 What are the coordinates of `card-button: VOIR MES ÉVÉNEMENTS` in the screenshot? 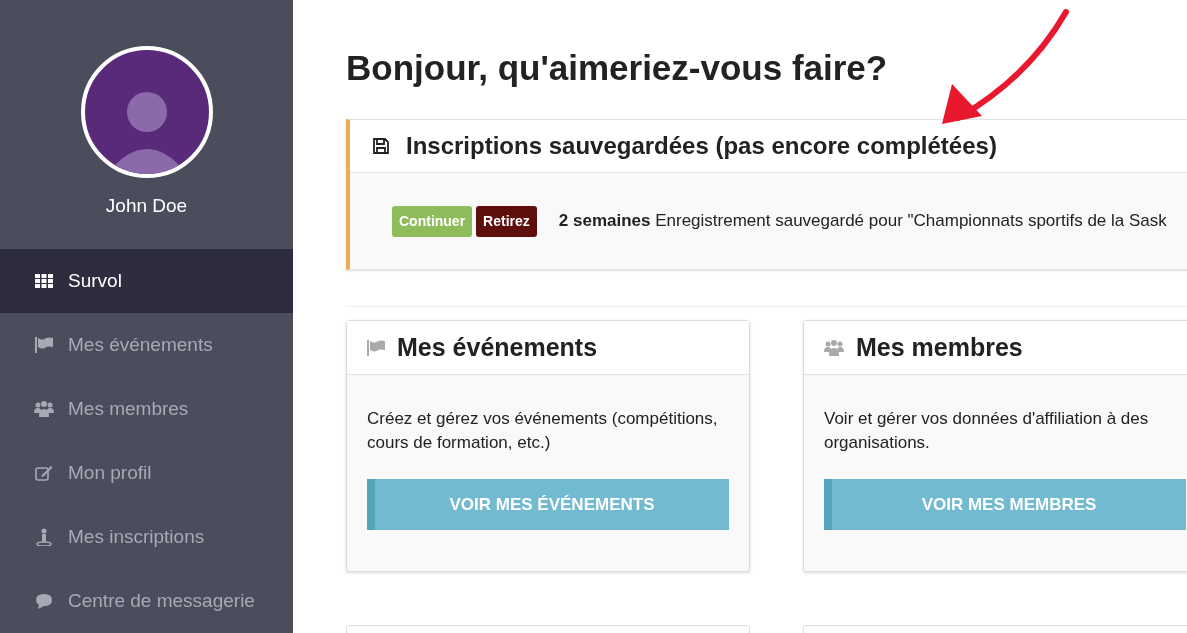 It's located at (548, 504).